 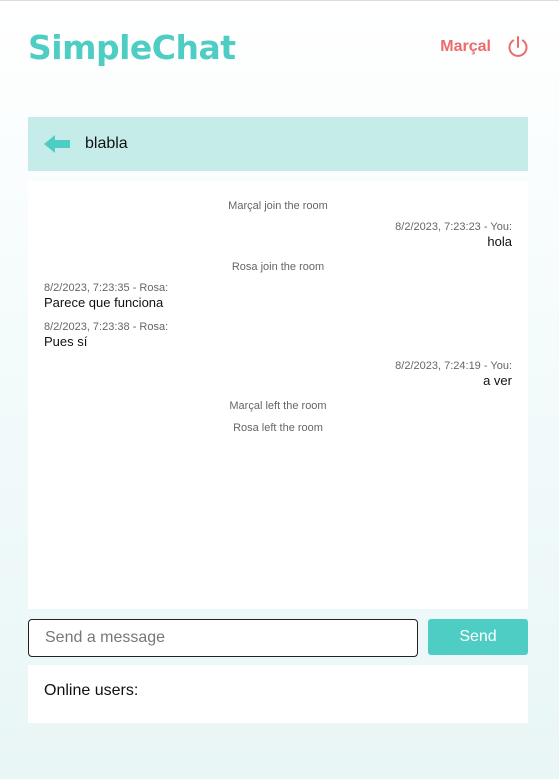 What do you see at coordinates (478, 637) in the screenshot?
I see `send-button: Send` at bounding box center [478, 637].